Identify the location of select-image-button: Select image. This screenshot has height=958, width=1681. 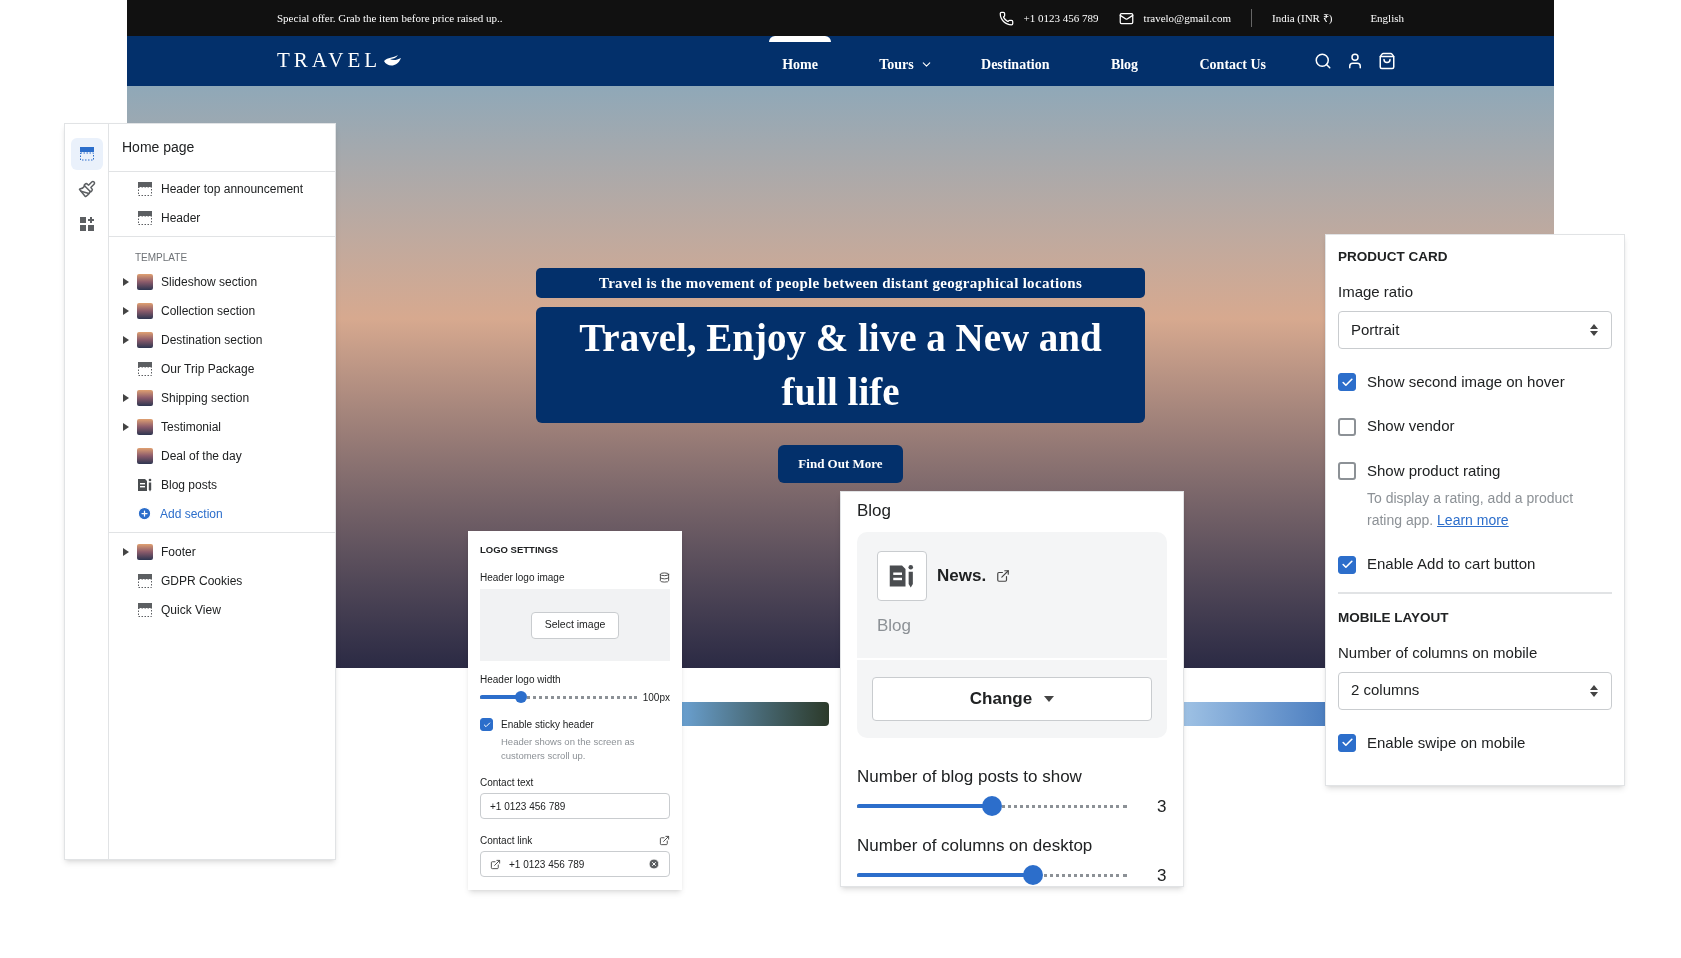
(575, 625).